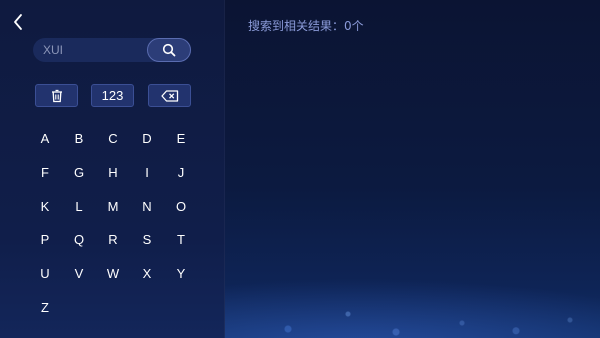  I want to click on search-box, so click(112, 50).